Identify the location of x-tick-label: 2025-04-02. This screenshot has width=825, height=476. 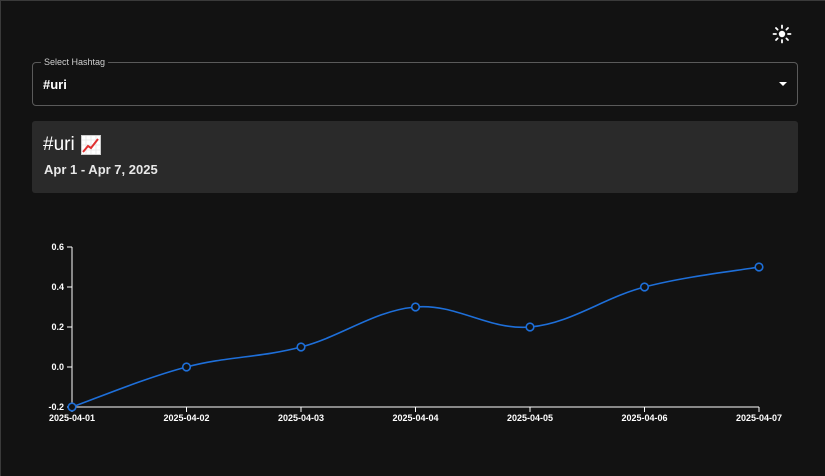
(186, 418).